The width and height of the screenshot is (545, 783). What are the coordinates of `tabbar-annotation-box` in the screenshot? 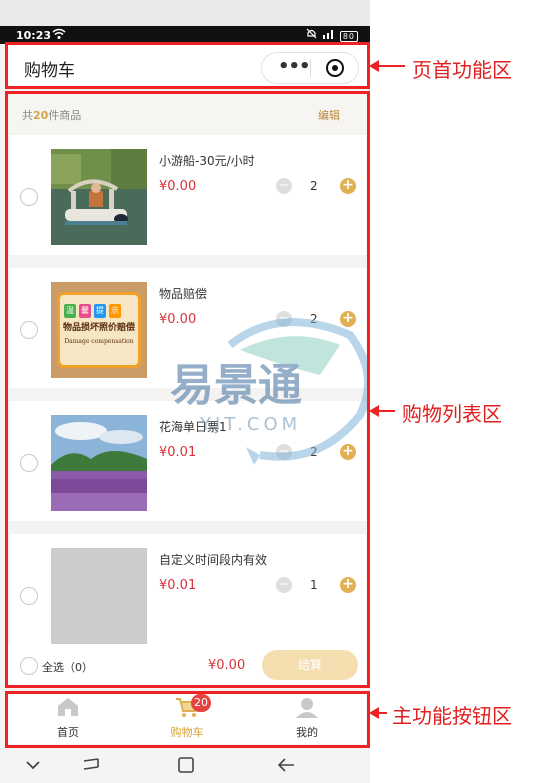 It's located at (187, 719).